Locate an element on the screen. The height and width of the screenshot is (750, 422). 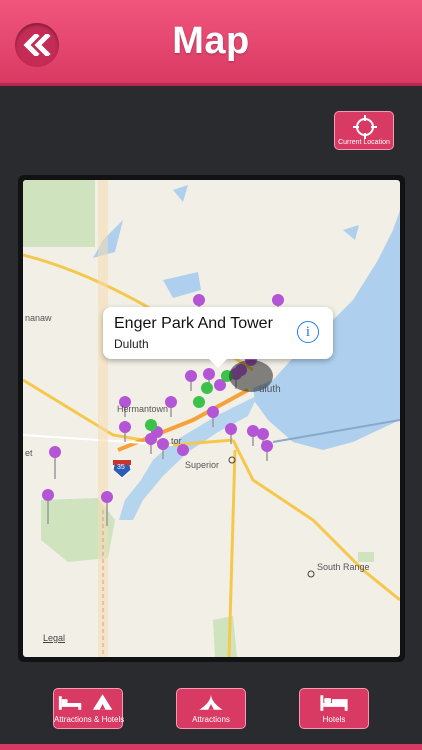
hotels-label: Hotels is located at coordinates (334, 719).